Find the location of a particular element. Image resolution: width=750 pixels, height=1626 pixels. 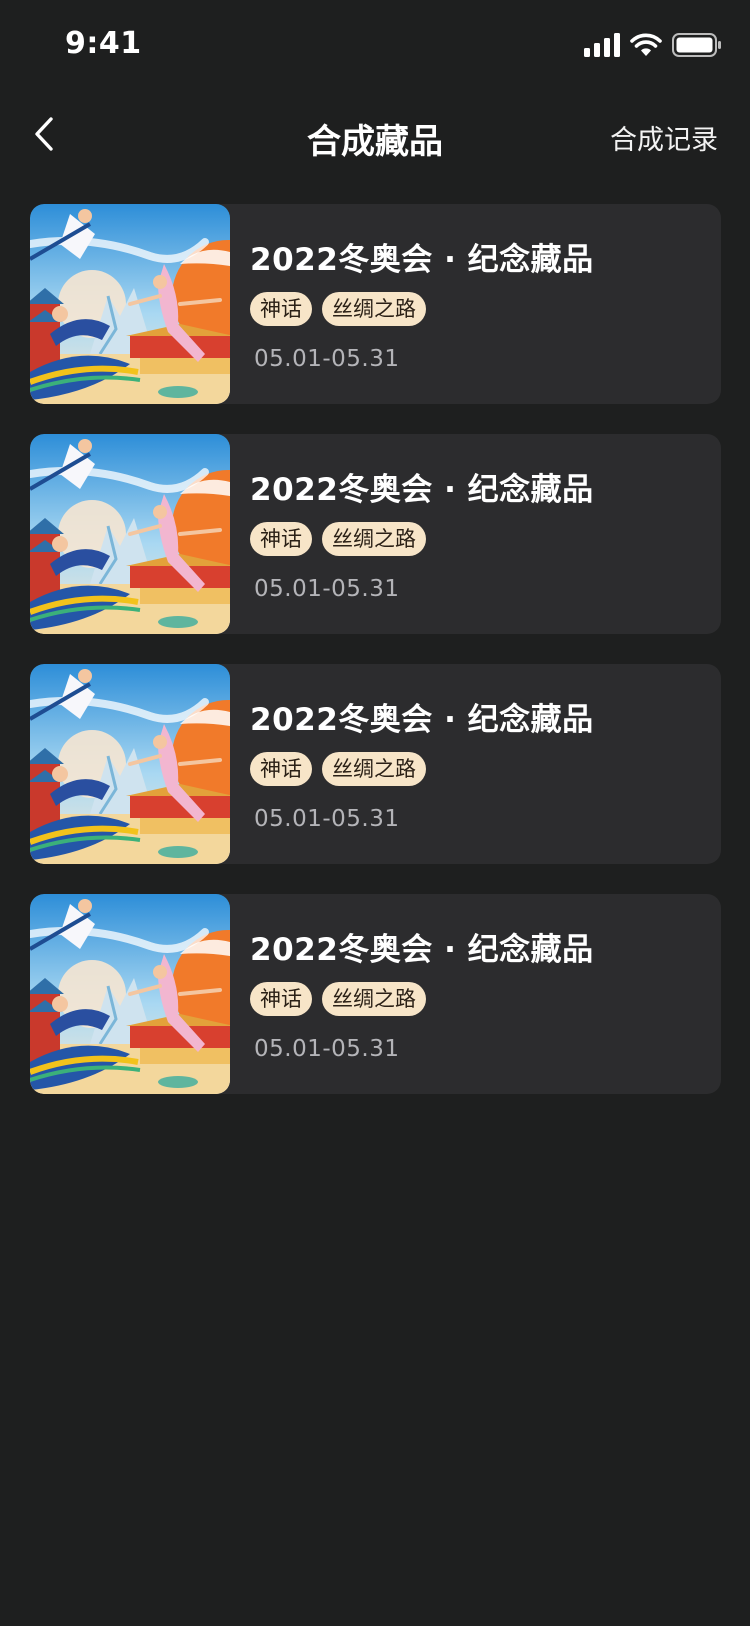

synthesis-record-link: 合成记录 is located at coordinates (664, 137).